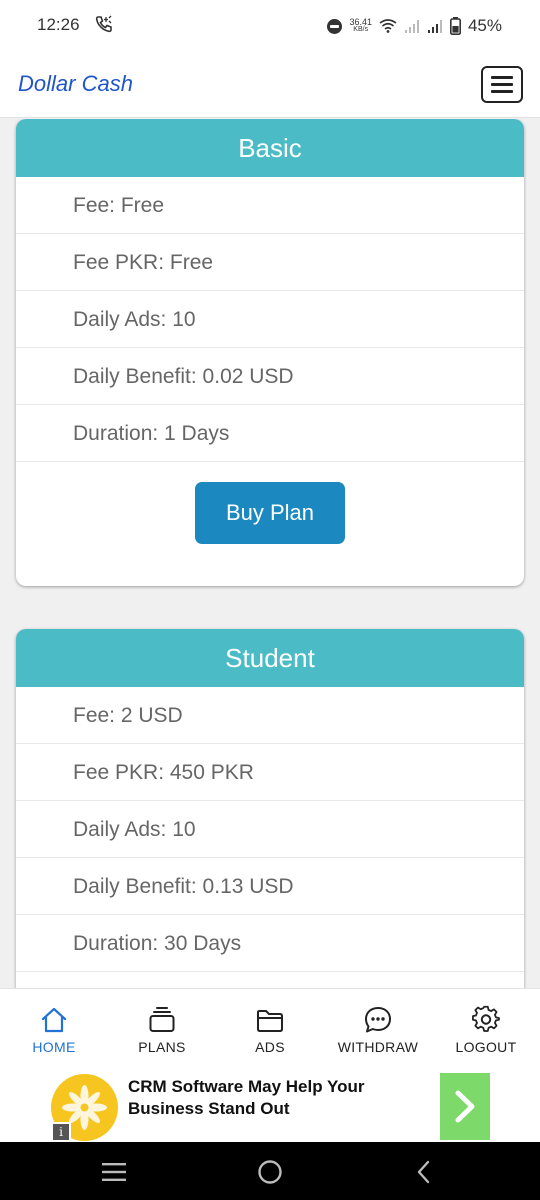 This screenshot has width=540, height=1200. Describe the element at coordinates (270, 205) in the screenshot. I see `plan-fee: Fee: Free` at that location.